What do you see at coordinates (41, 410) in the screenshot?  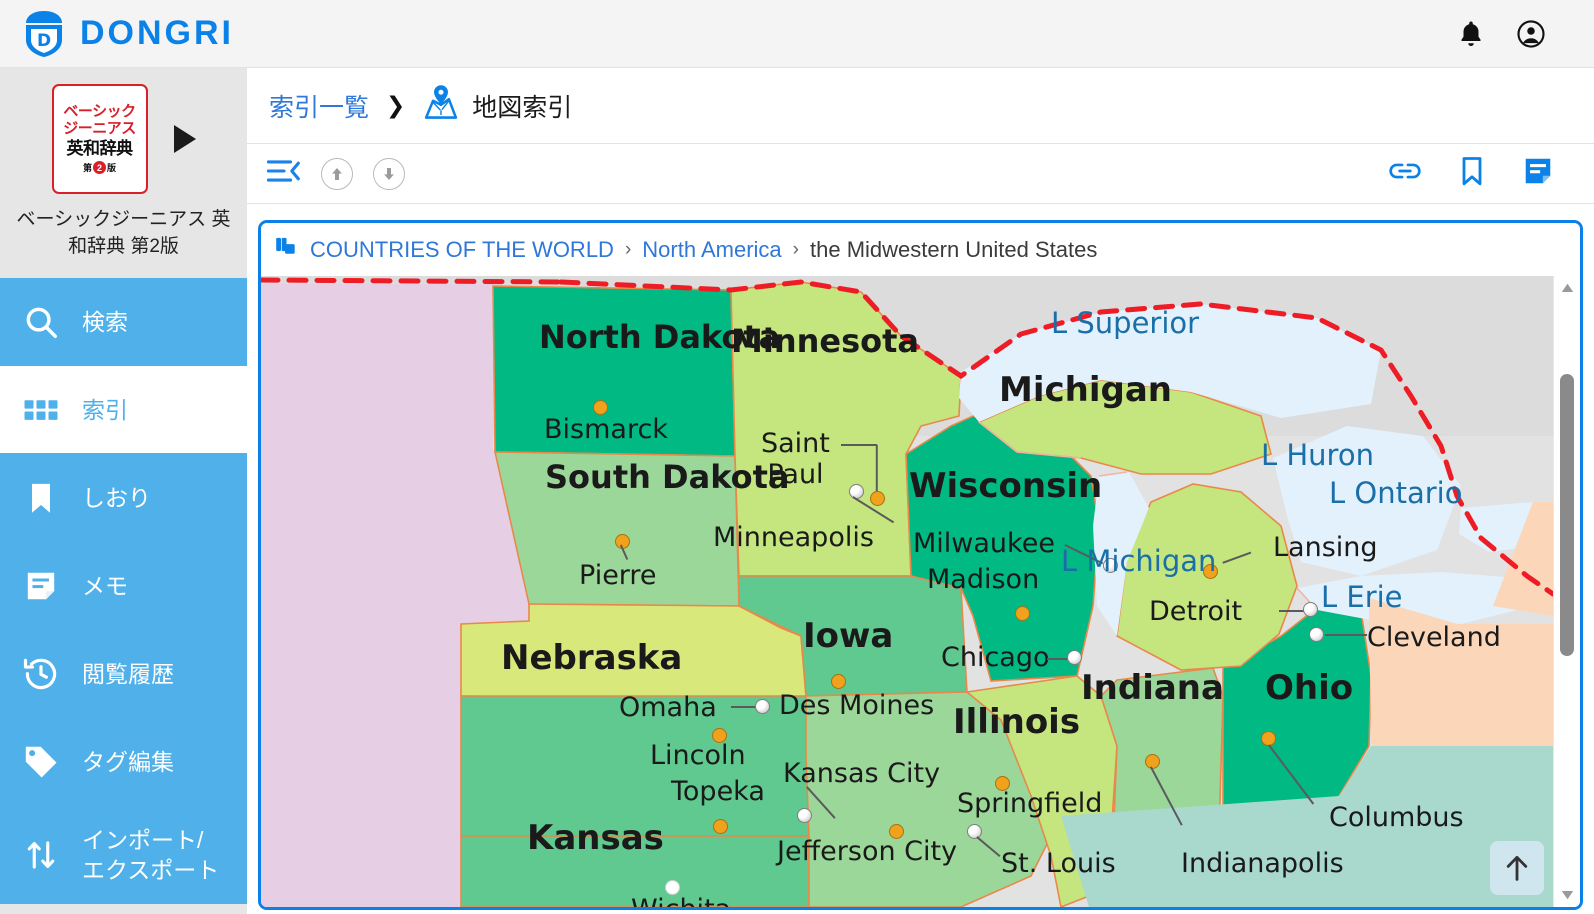 I see `grid-icon` at bounding box center [41, 410].